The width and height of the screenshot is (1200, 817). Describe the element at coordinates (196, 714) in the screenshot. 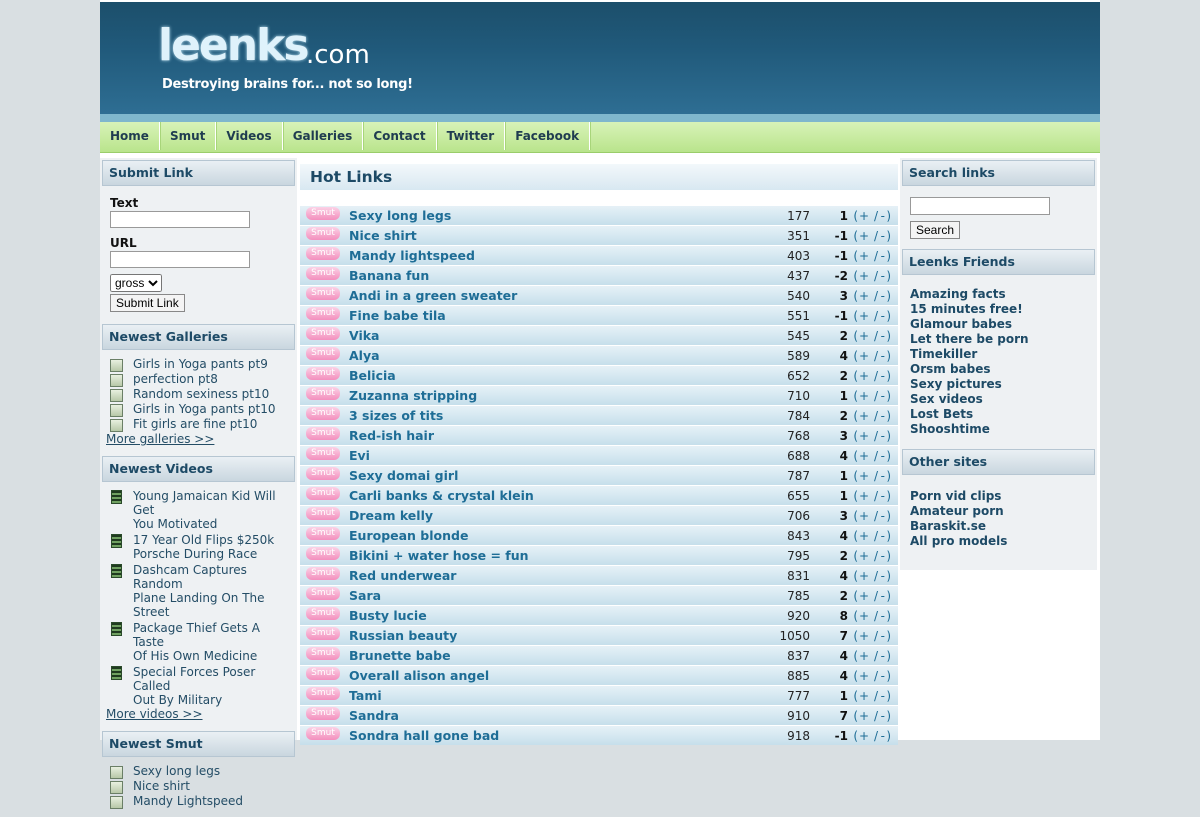

I see `more-videos-link: More videos >>` at that location.